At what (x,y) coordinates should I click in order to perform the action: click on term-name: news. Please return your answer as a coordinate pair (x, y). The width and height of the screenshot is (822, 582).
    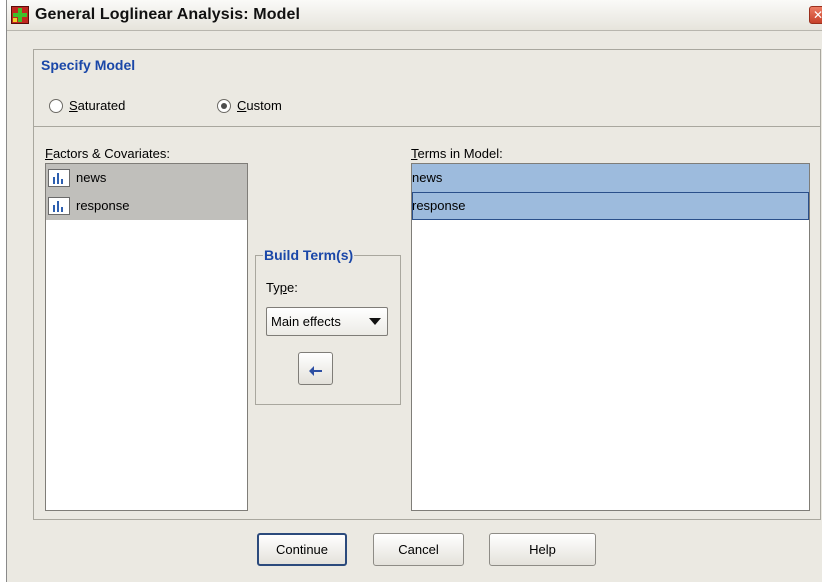
    Looking at the image, I should click on (427, 177).